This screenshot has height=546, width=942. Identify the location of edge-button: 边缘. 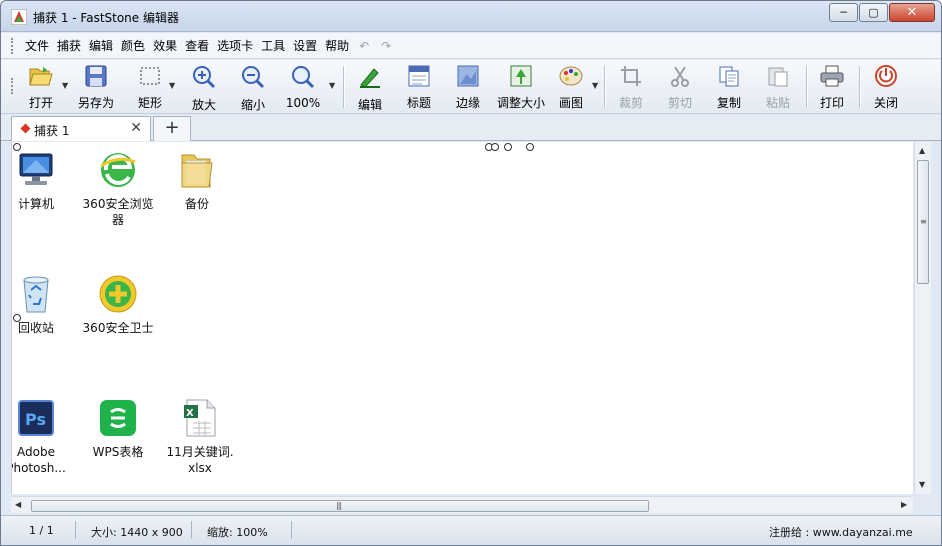
(468, 87).